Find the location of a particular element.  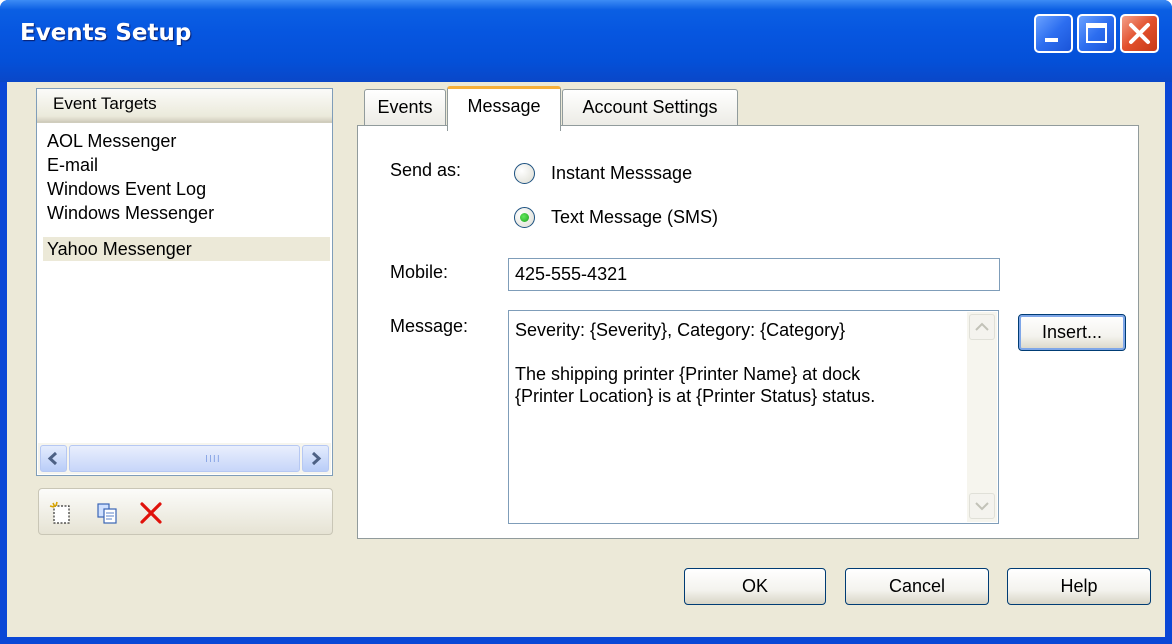

window-title: Events Setup is located at coordinates (106, 33).